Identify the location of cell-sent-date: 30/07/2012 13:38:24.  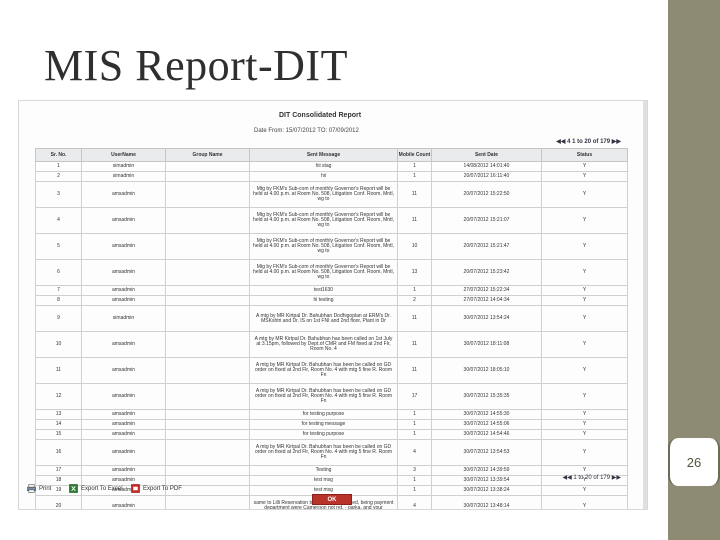
(486, 490).